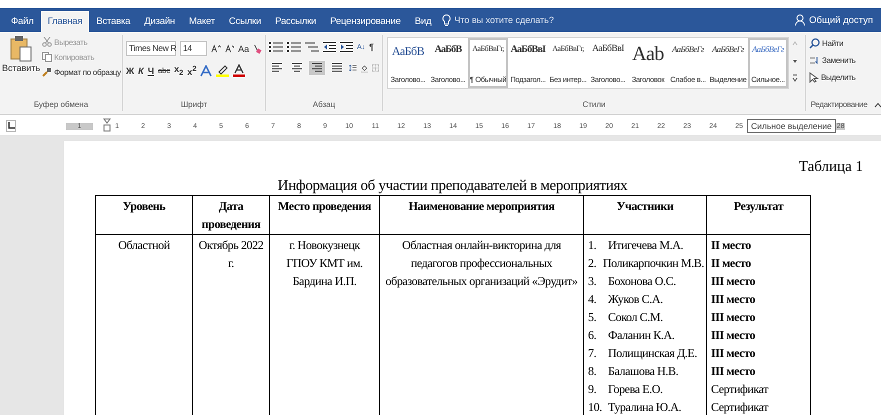 This screenshot has height=415, width=881. Describe the element at coordinates (645, 407) in the screenshot. I see `participant-name: Туралина Ю.А.` at that location.